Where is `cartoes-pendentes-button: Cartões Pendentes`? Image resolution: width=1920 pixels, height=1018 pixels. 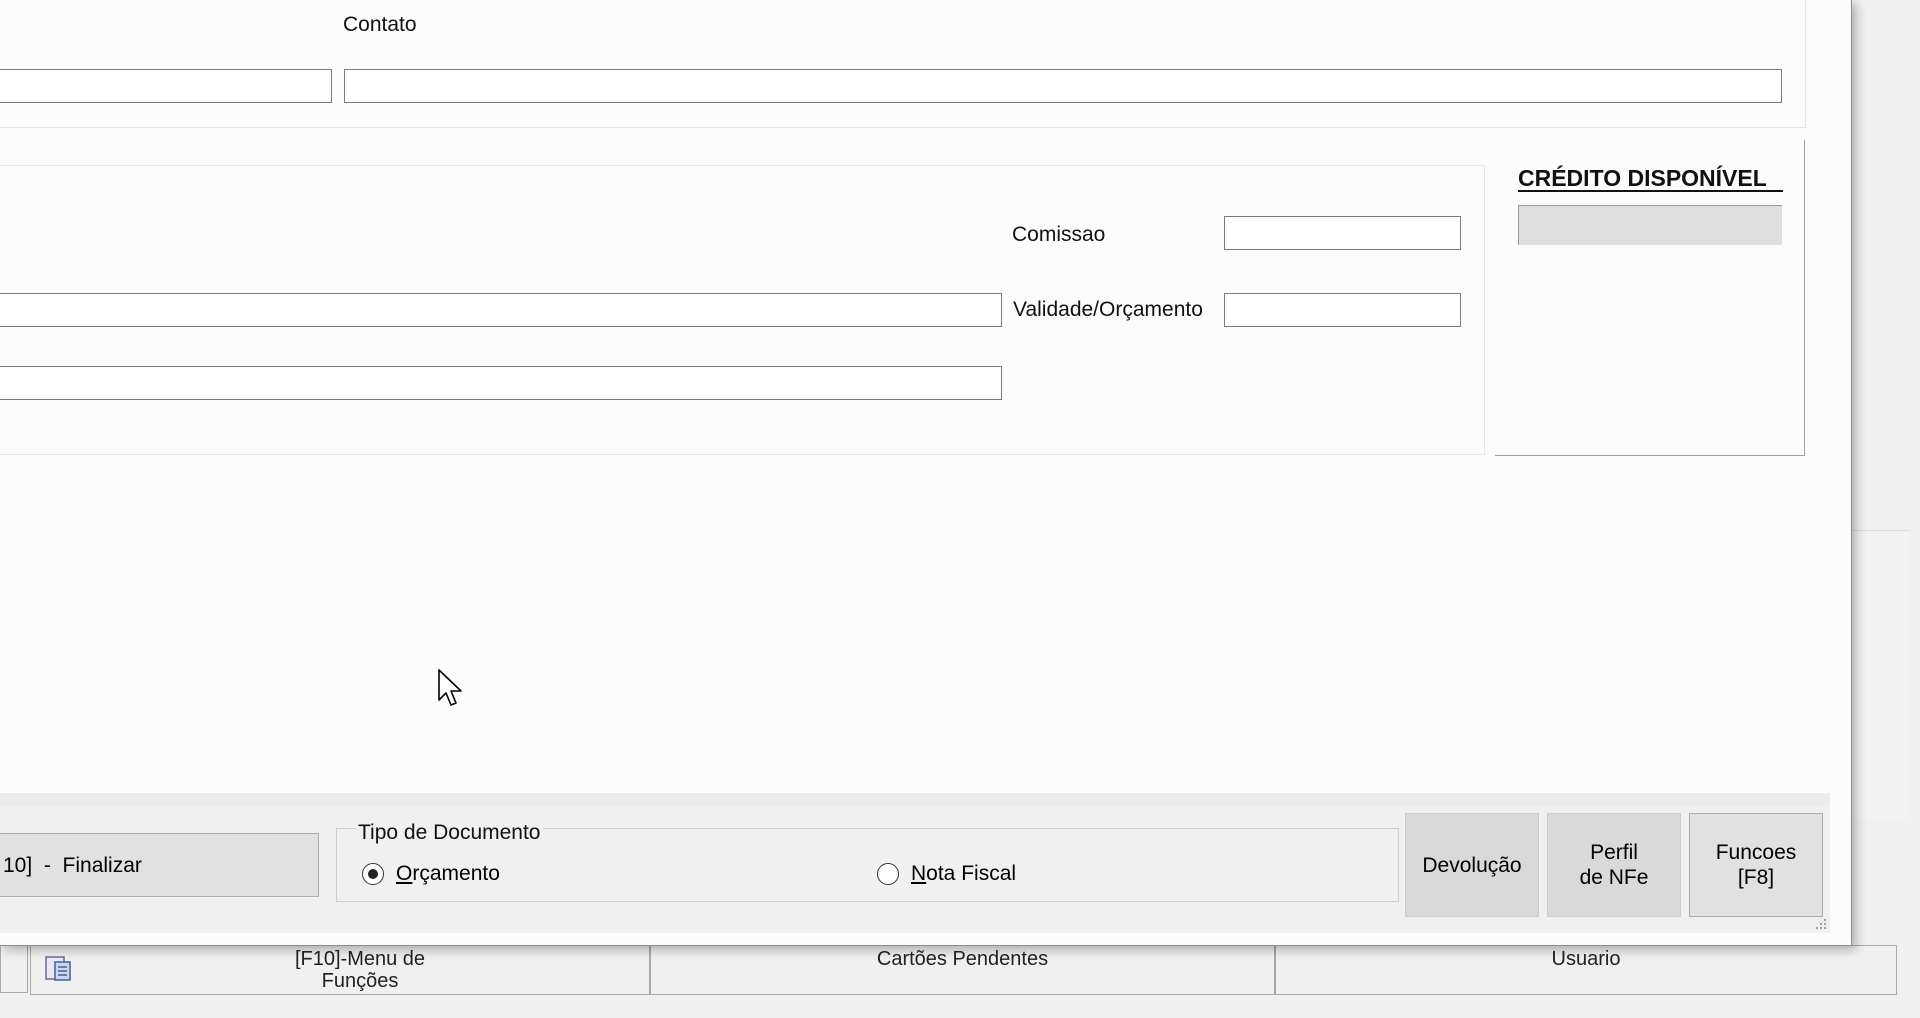 cartoes-pendentes-button: Cartões Pendentes is located at coordinates (962, 970).